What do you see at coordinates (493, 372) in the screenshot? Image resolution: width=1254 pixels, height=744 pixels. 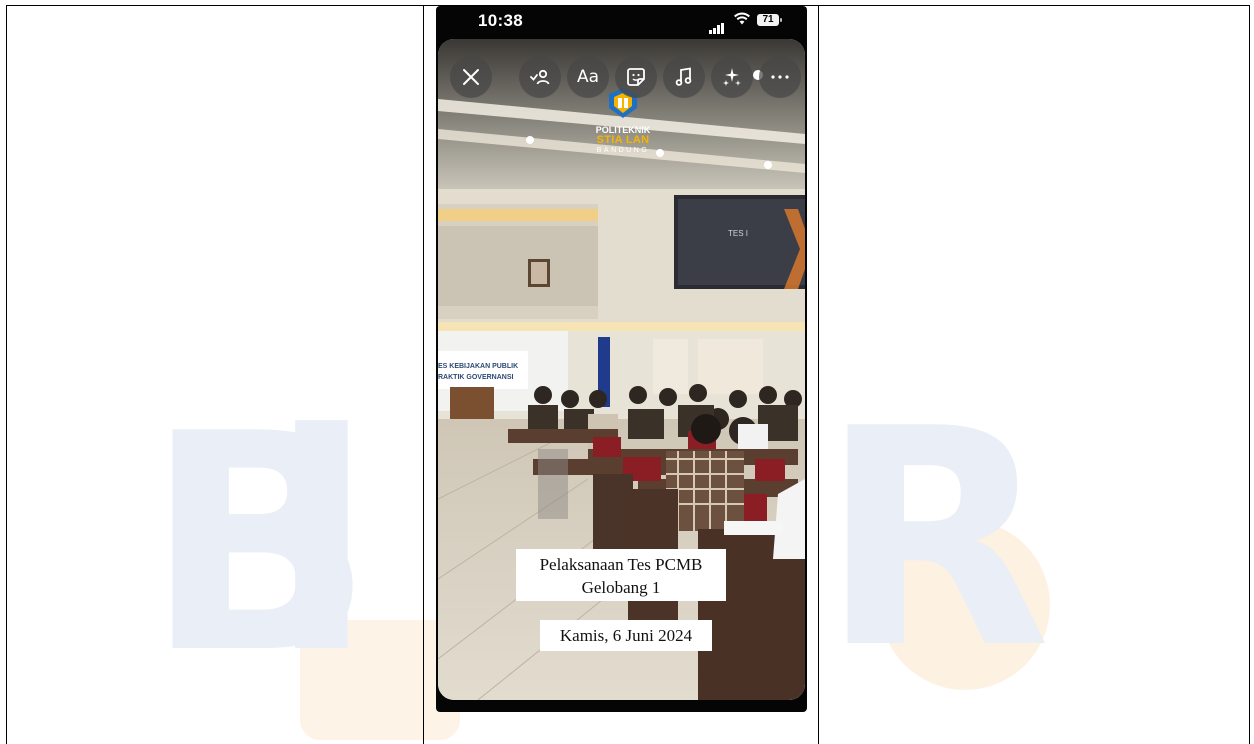 I see `banner-text: ES KEBIJAKAN PUBLIK RAKTIK GOVERNANSI` at bounding box center [493, 372].